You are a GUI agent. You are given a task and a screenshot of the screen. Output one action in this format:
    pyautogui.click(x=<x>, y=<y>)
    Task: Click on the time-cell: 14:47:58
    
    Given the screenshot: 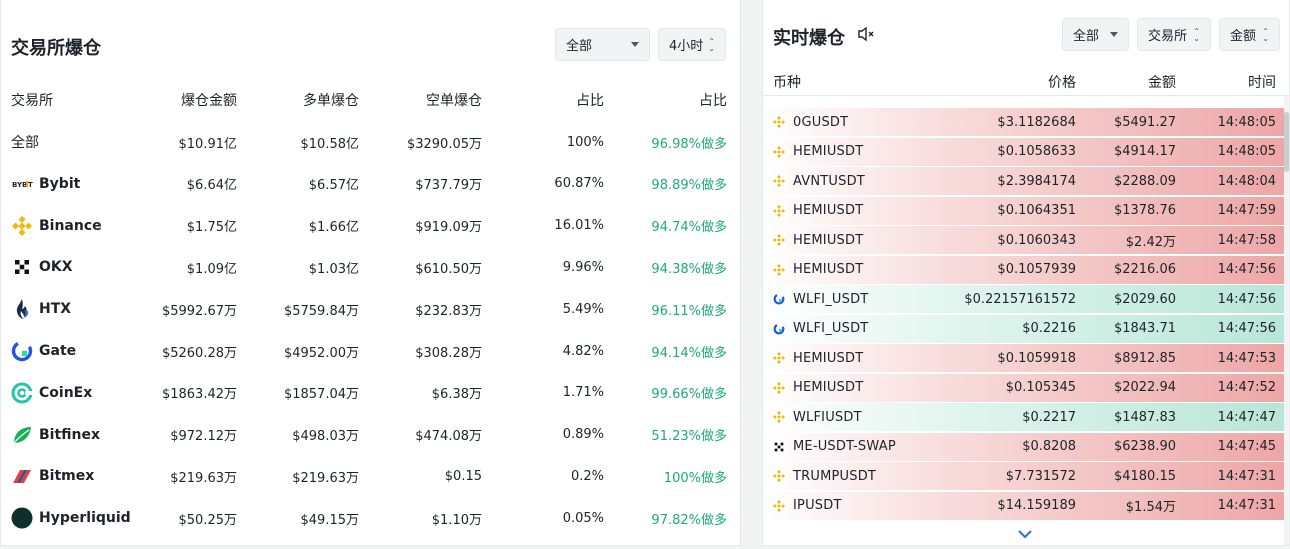 What is the action you would take?
    pyautogui.click(x=1246, y=240)
    